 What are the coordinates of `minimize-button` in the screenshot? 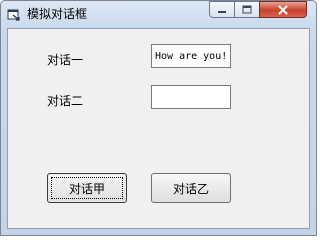 It's located at (222, 9).